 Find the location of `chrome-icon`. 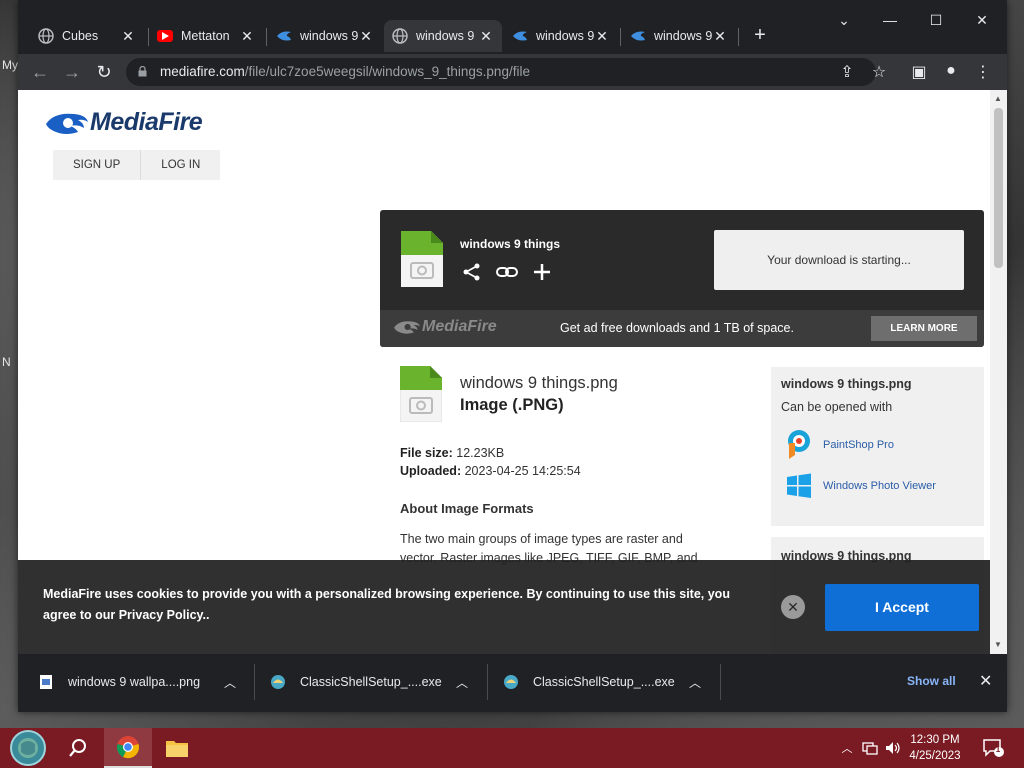

chrome-icon is located at coordinates (128, 747).